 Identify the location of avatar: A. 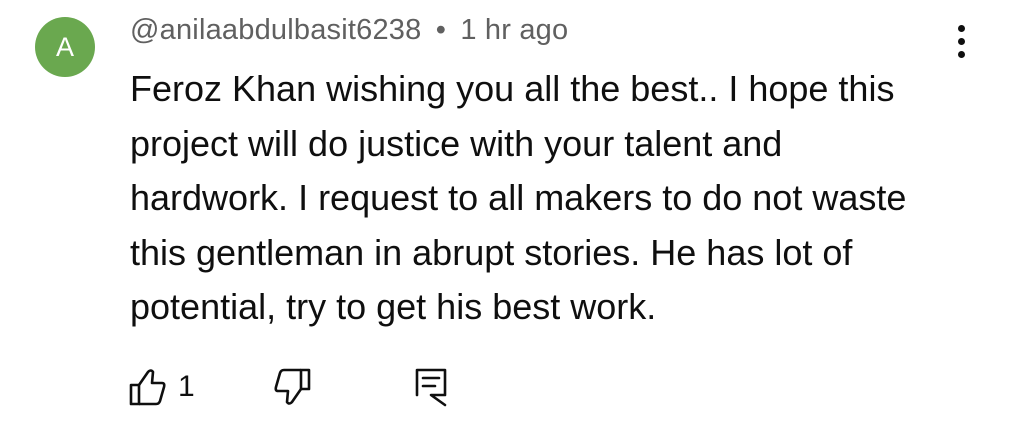
(65, 47).